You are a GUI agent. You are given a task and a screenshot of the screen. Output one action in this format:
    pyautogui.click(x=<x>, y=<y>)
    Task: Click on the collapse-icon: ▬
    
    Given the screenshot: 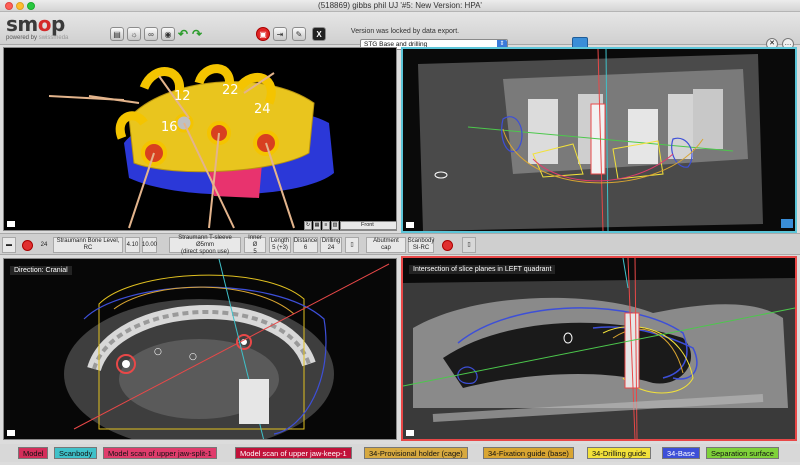 What is the action you would take?
    pyautogui.click(x=9, y=245)
    